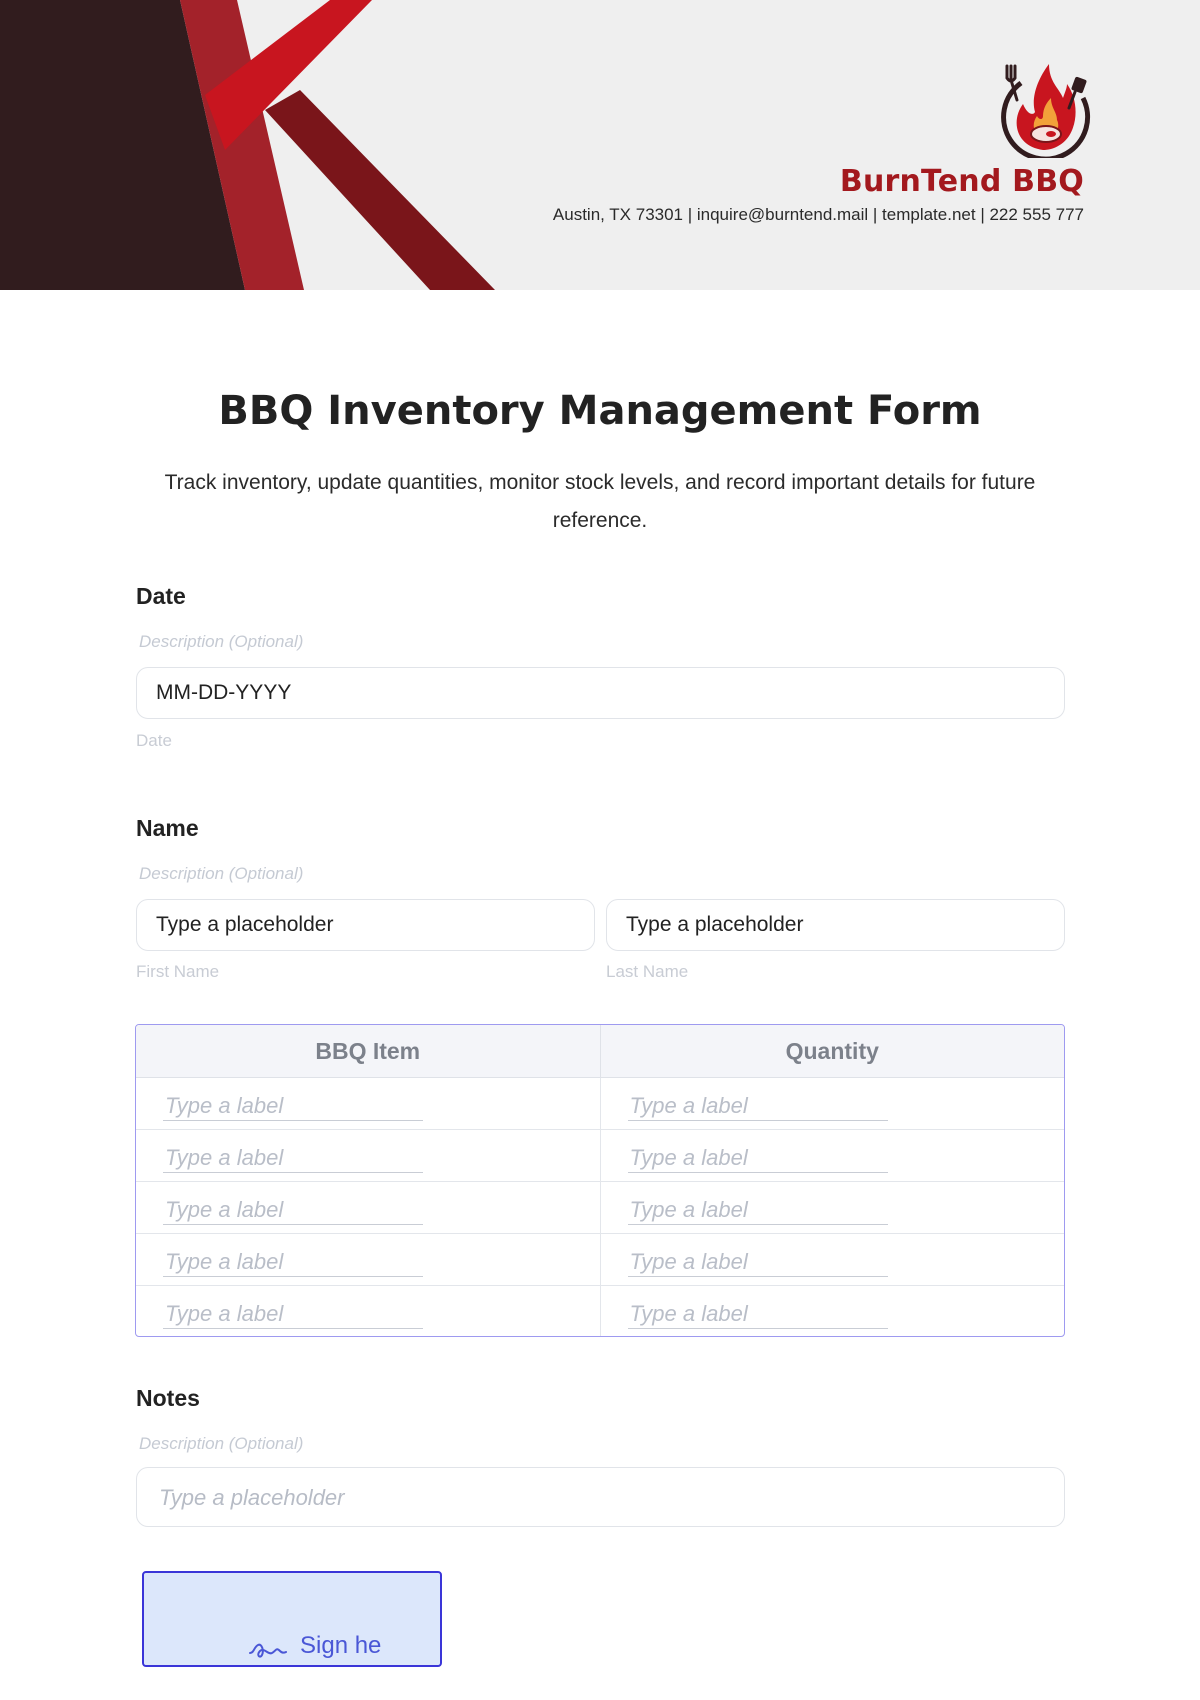 The image size is (1200, 1700). Describe the element at coordinates (368, 1051) in the screenshot. I see `column-header-bbq-item: BBQ Item` at that location.